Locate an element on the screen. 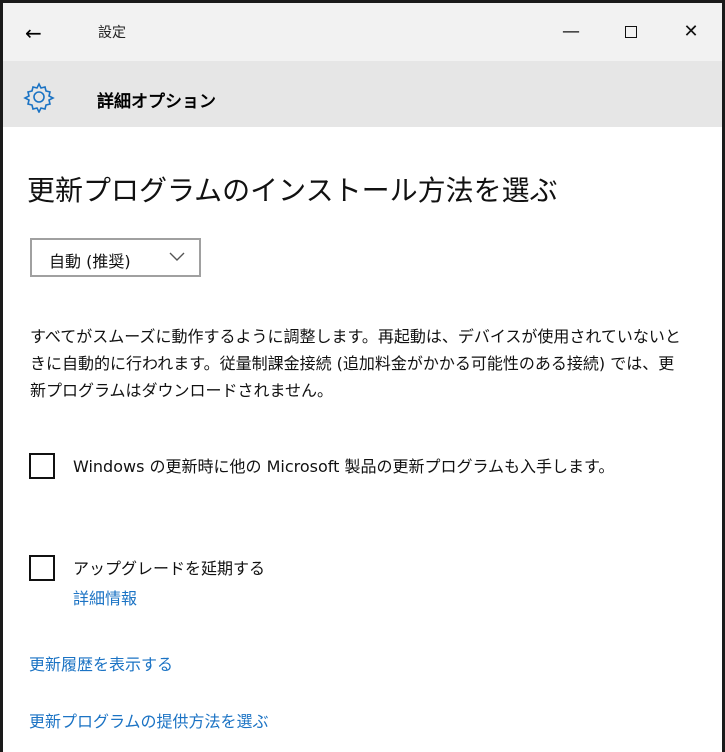 This screenshot has height=752, width=725. other-products-checkbox is located at coordinates (42, 466).